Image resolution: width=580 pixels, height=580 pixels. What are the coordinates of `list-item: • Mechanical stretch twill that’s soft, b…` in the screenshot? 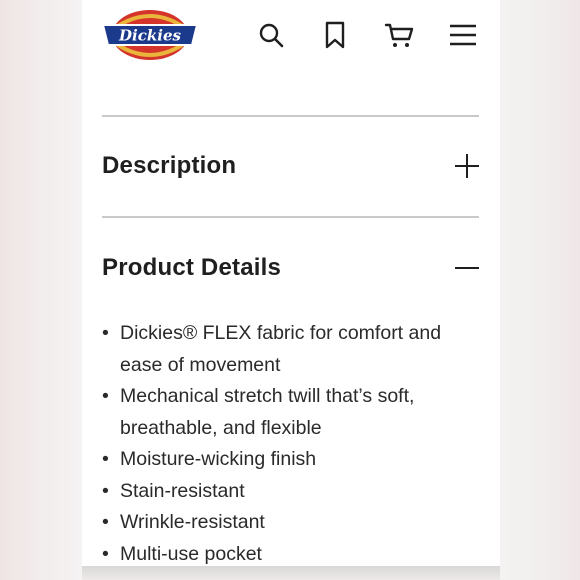 It's located at (258, 412).